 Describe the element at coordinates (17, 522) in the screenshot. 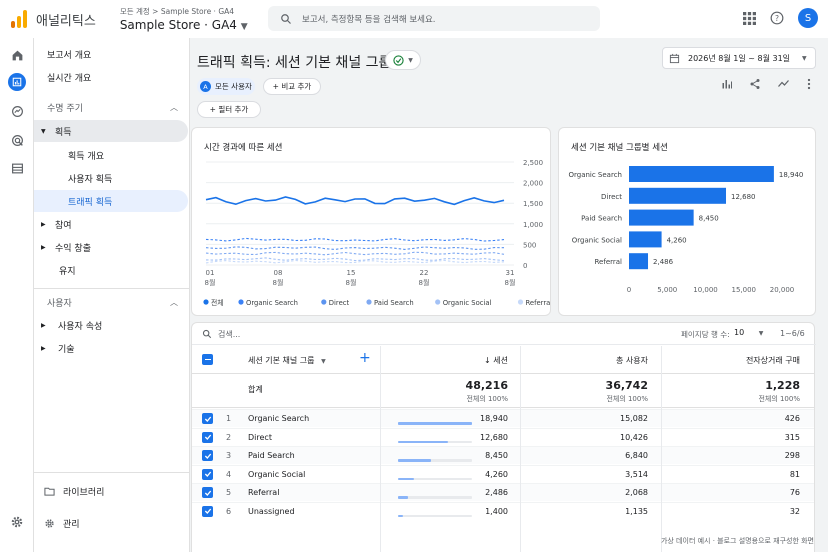

I see `settings-icon` at that location.